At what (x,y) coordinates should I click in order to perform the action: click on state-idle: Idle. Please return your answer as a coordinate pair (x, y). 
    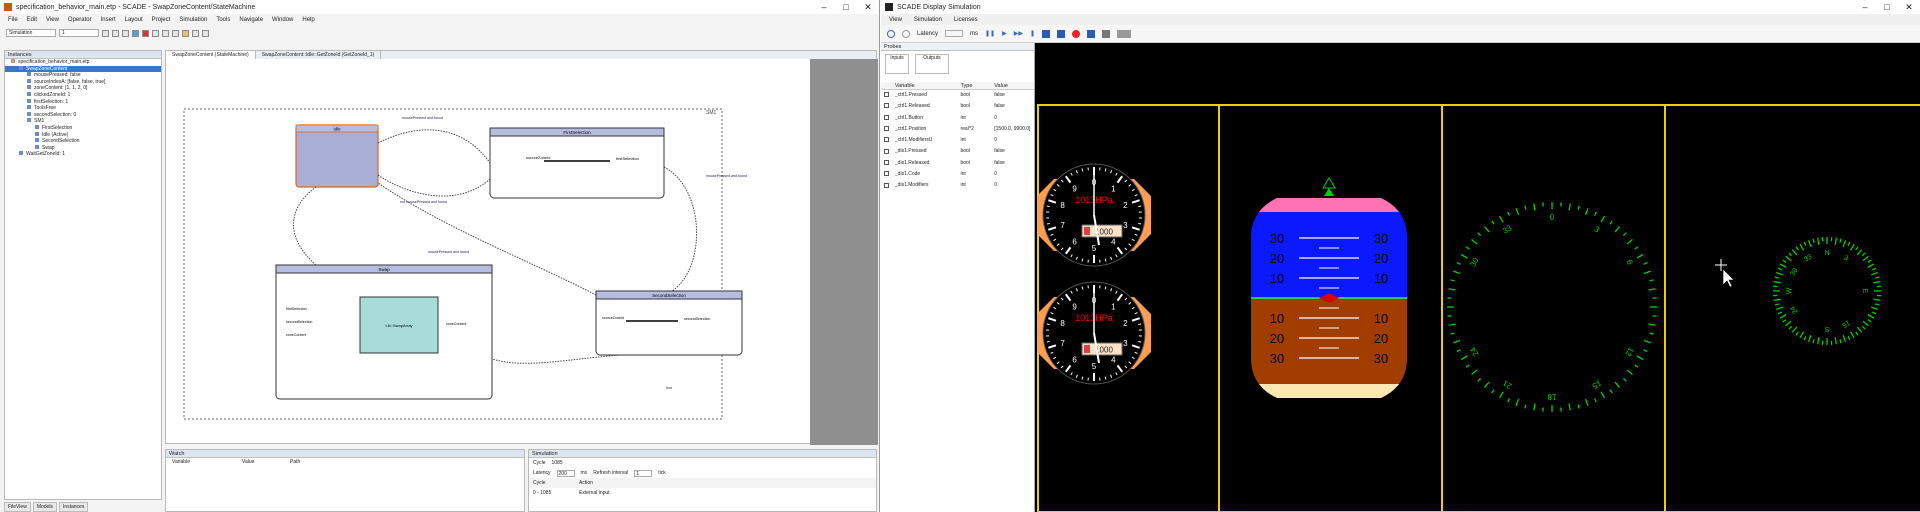
    Looking at the image, I should click on (337, 156).